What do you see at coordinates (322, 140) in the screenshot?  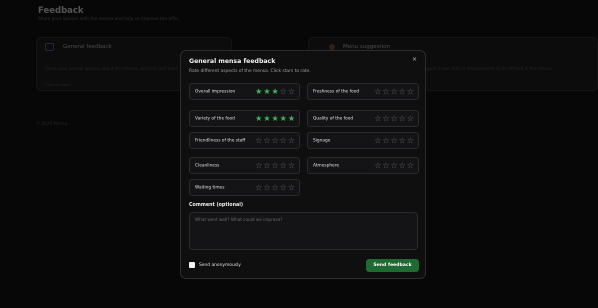 I see `rating-label: Signage` at bounding box center [322, 140].